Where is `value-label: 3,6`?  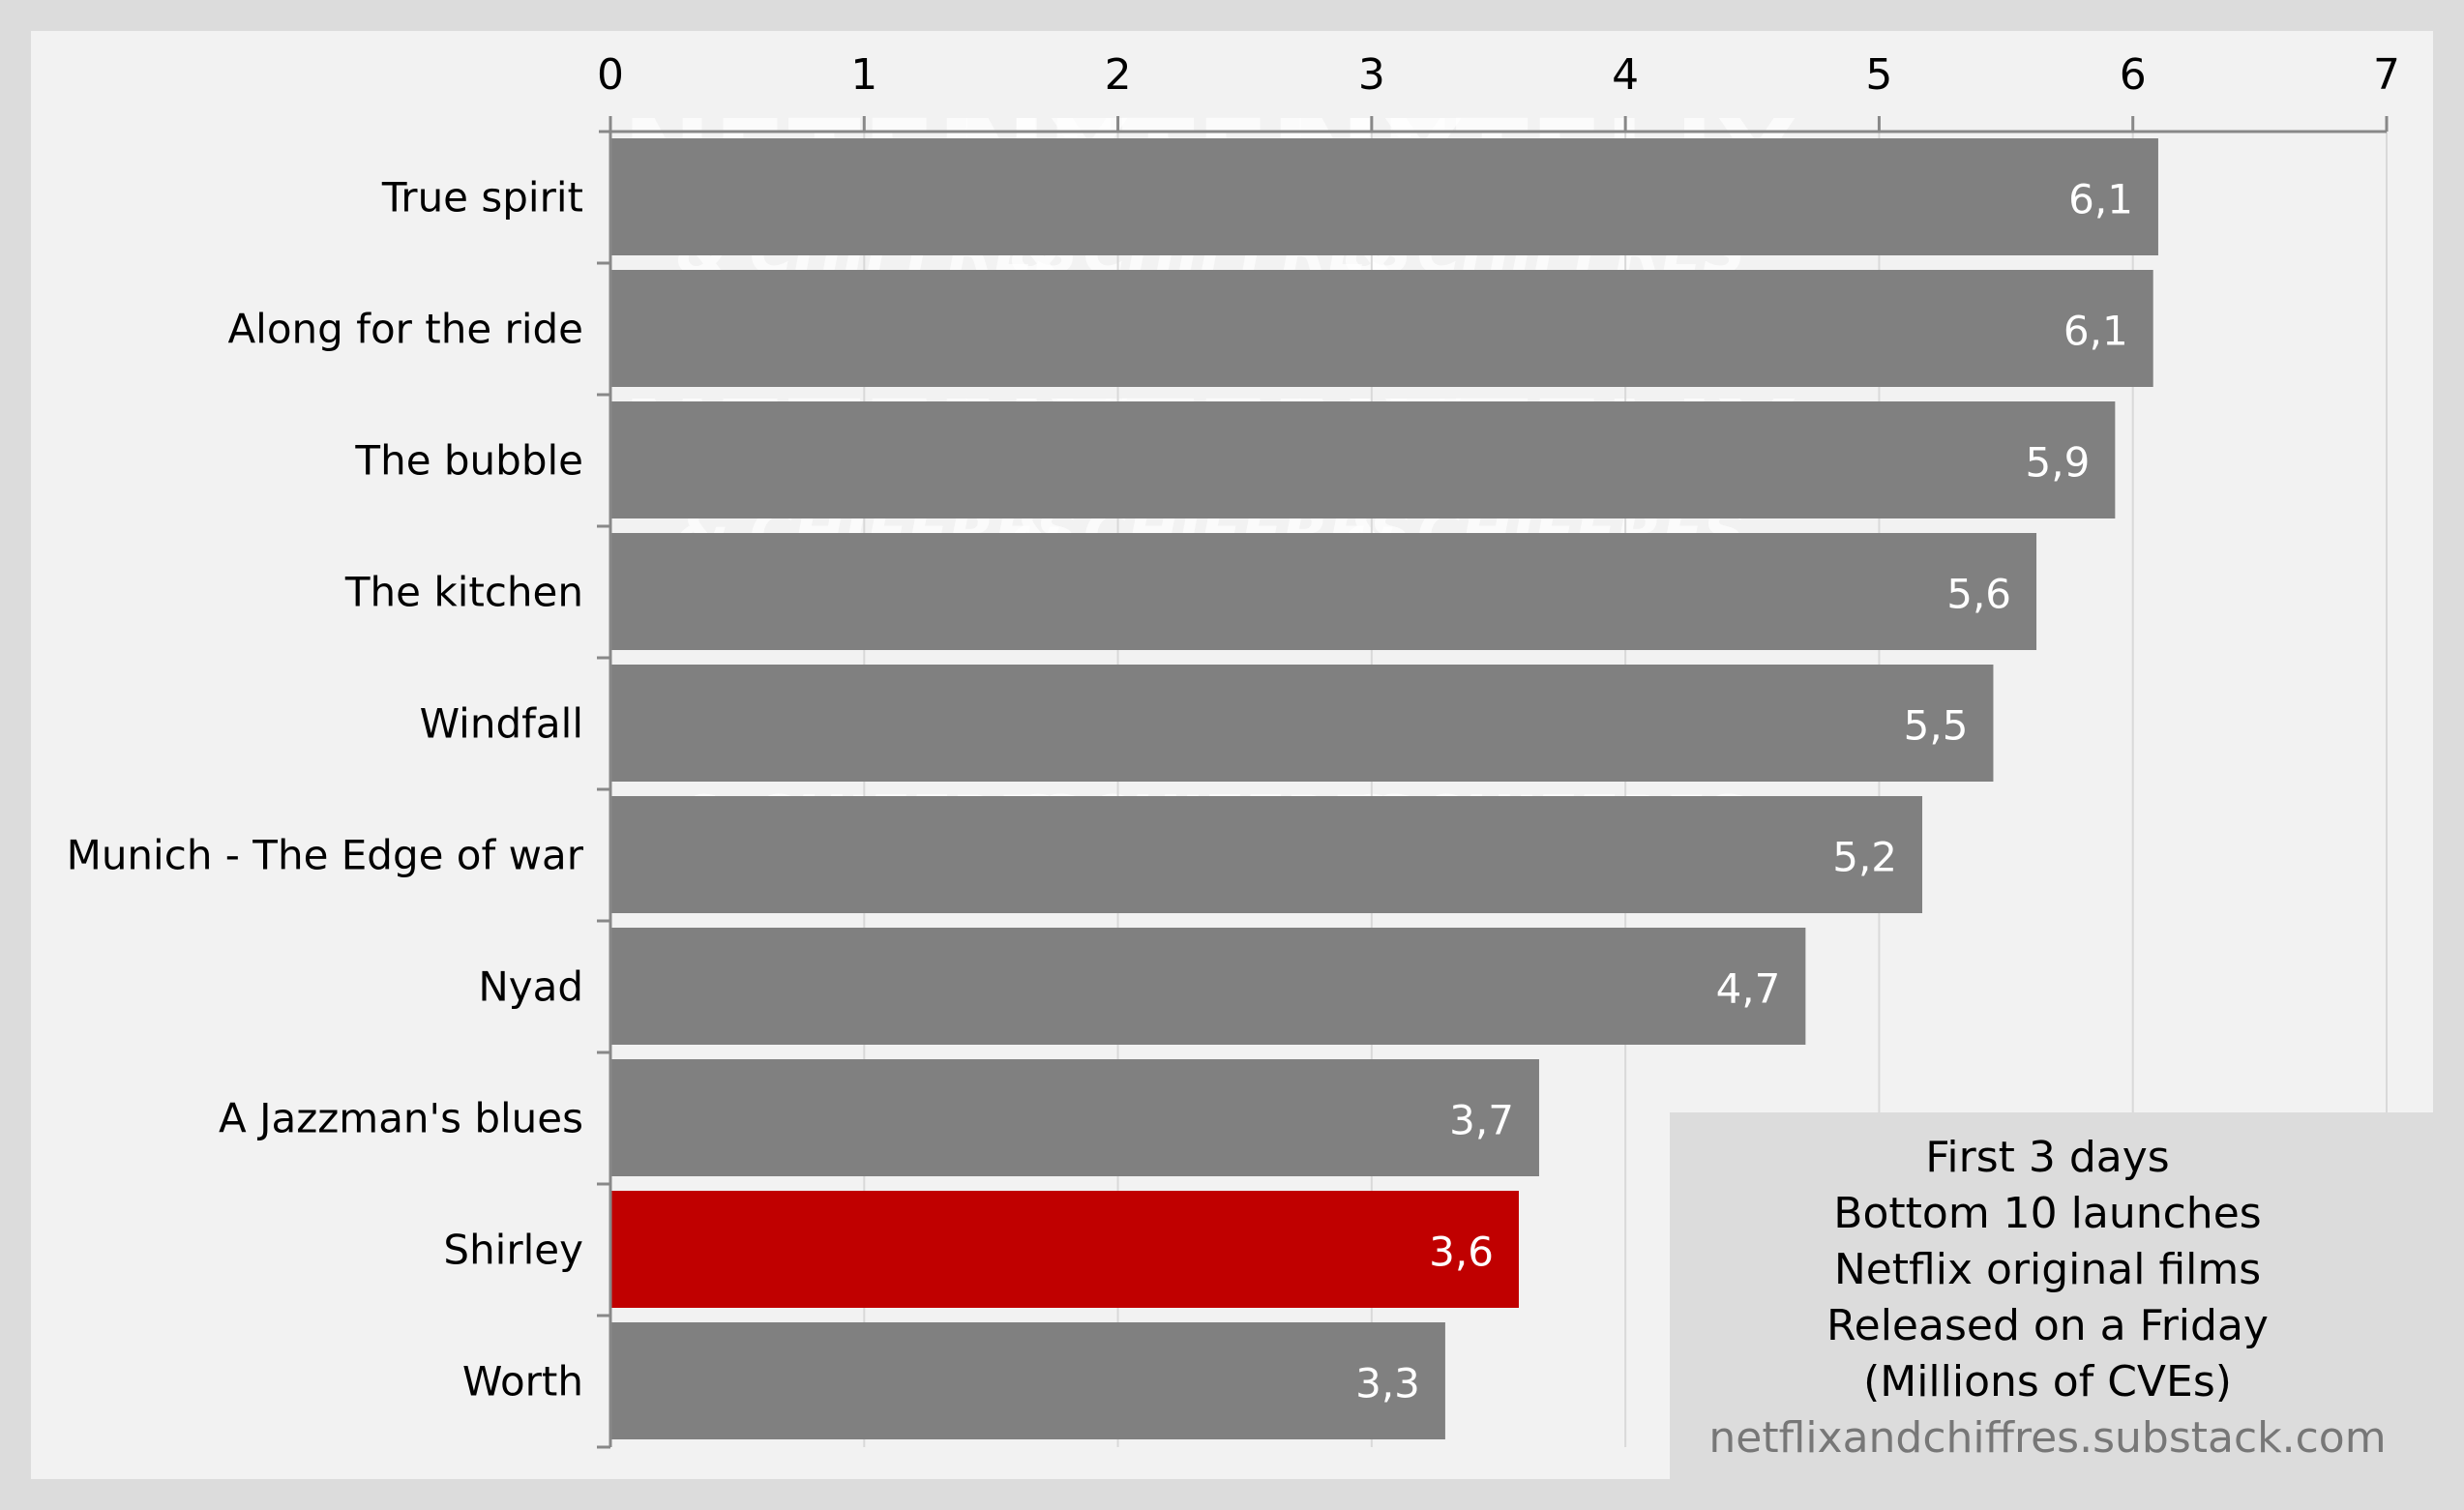 value-label: 3,6 is located at coordinates (1461, 1252).